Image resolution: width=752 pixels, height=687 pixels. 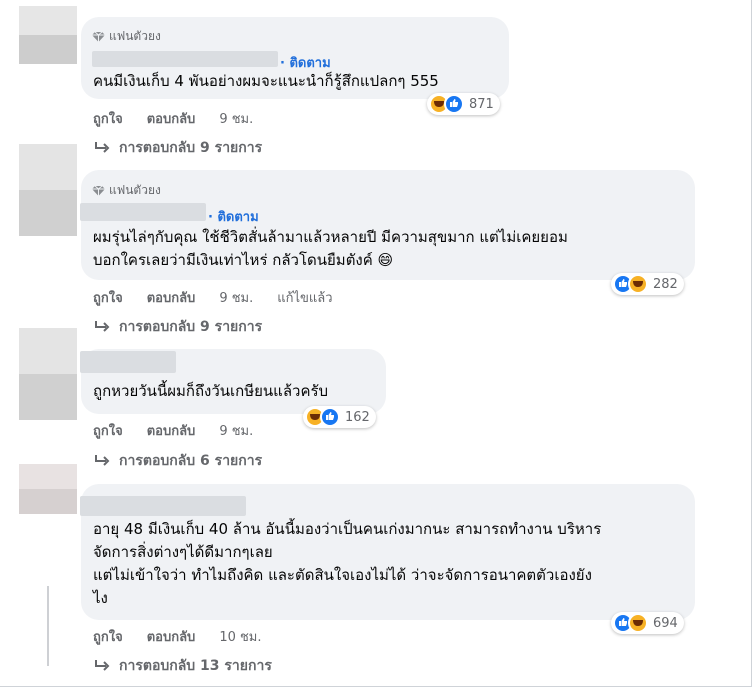 What do you see at coordinates (48, 626) in the screenshot?
I see `thread-line` at bounding box center [48, 626].